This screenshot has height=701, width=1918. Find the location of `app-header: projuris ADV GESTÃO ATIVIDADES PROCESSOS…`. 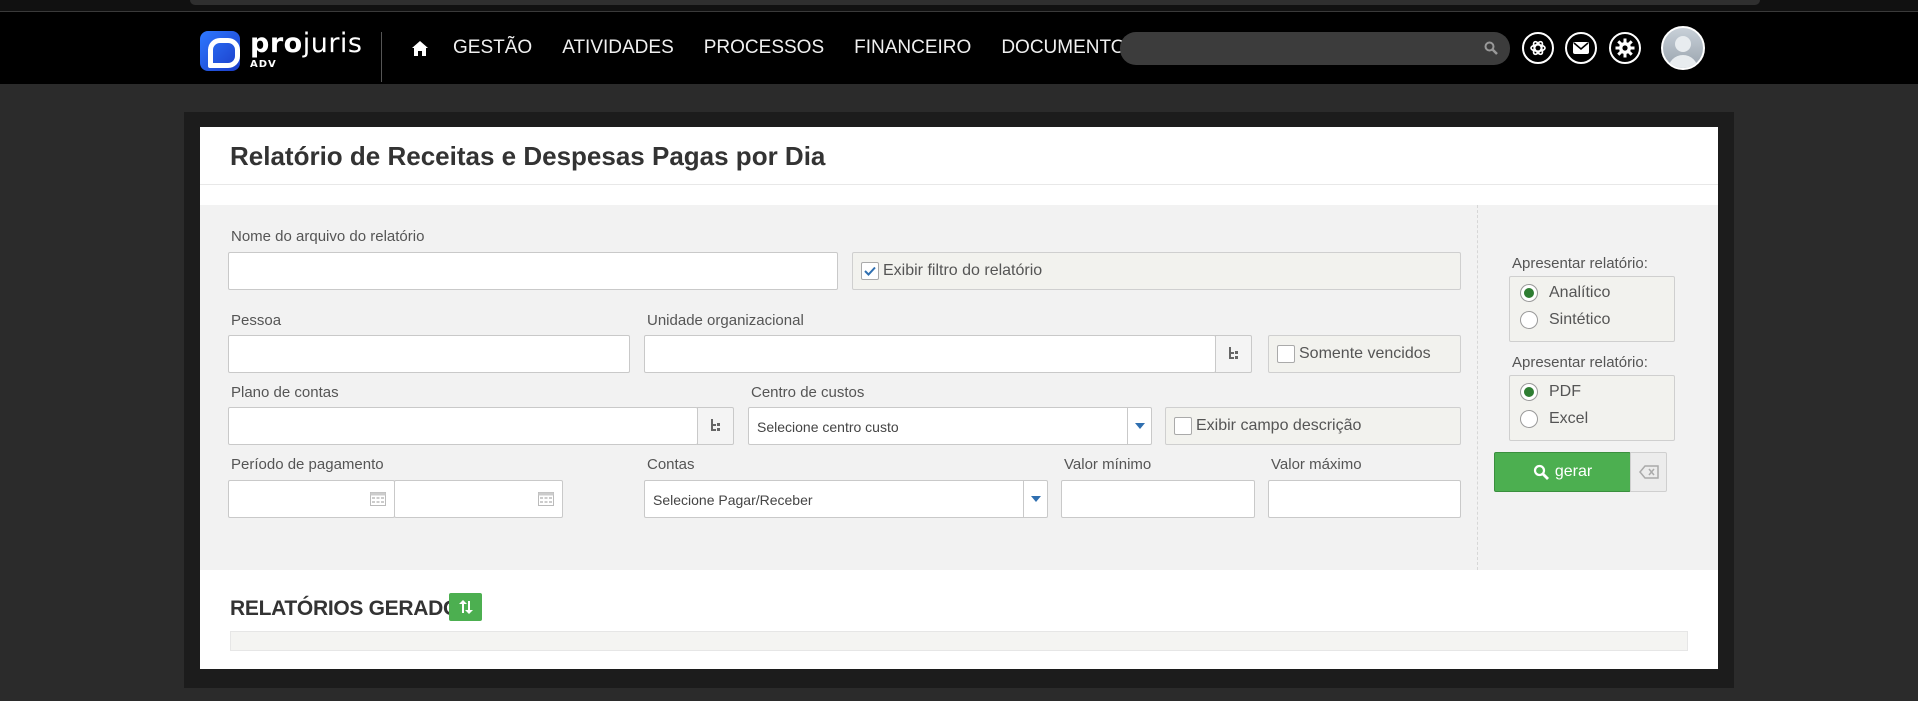

app-header: projuris ADV GESTÃO ATIVIDADES PROCESSOS… is located at coordinates (959, 48).